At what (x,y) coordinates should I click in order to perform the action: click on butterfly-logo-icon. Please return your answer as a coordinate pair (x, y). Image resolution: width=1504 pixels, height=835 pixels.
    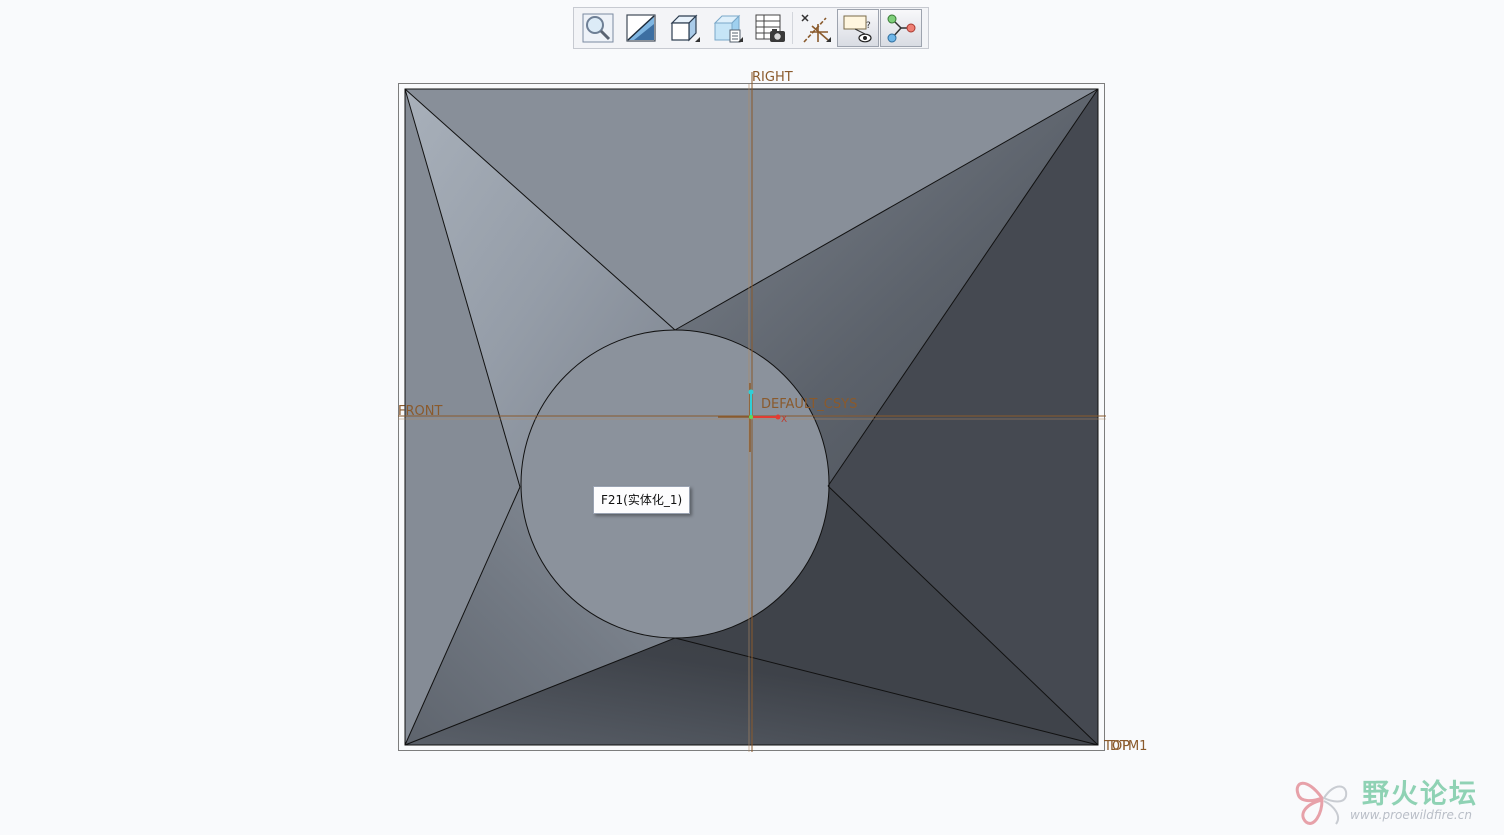
    Looking at the image, I should click on (1321, 803).